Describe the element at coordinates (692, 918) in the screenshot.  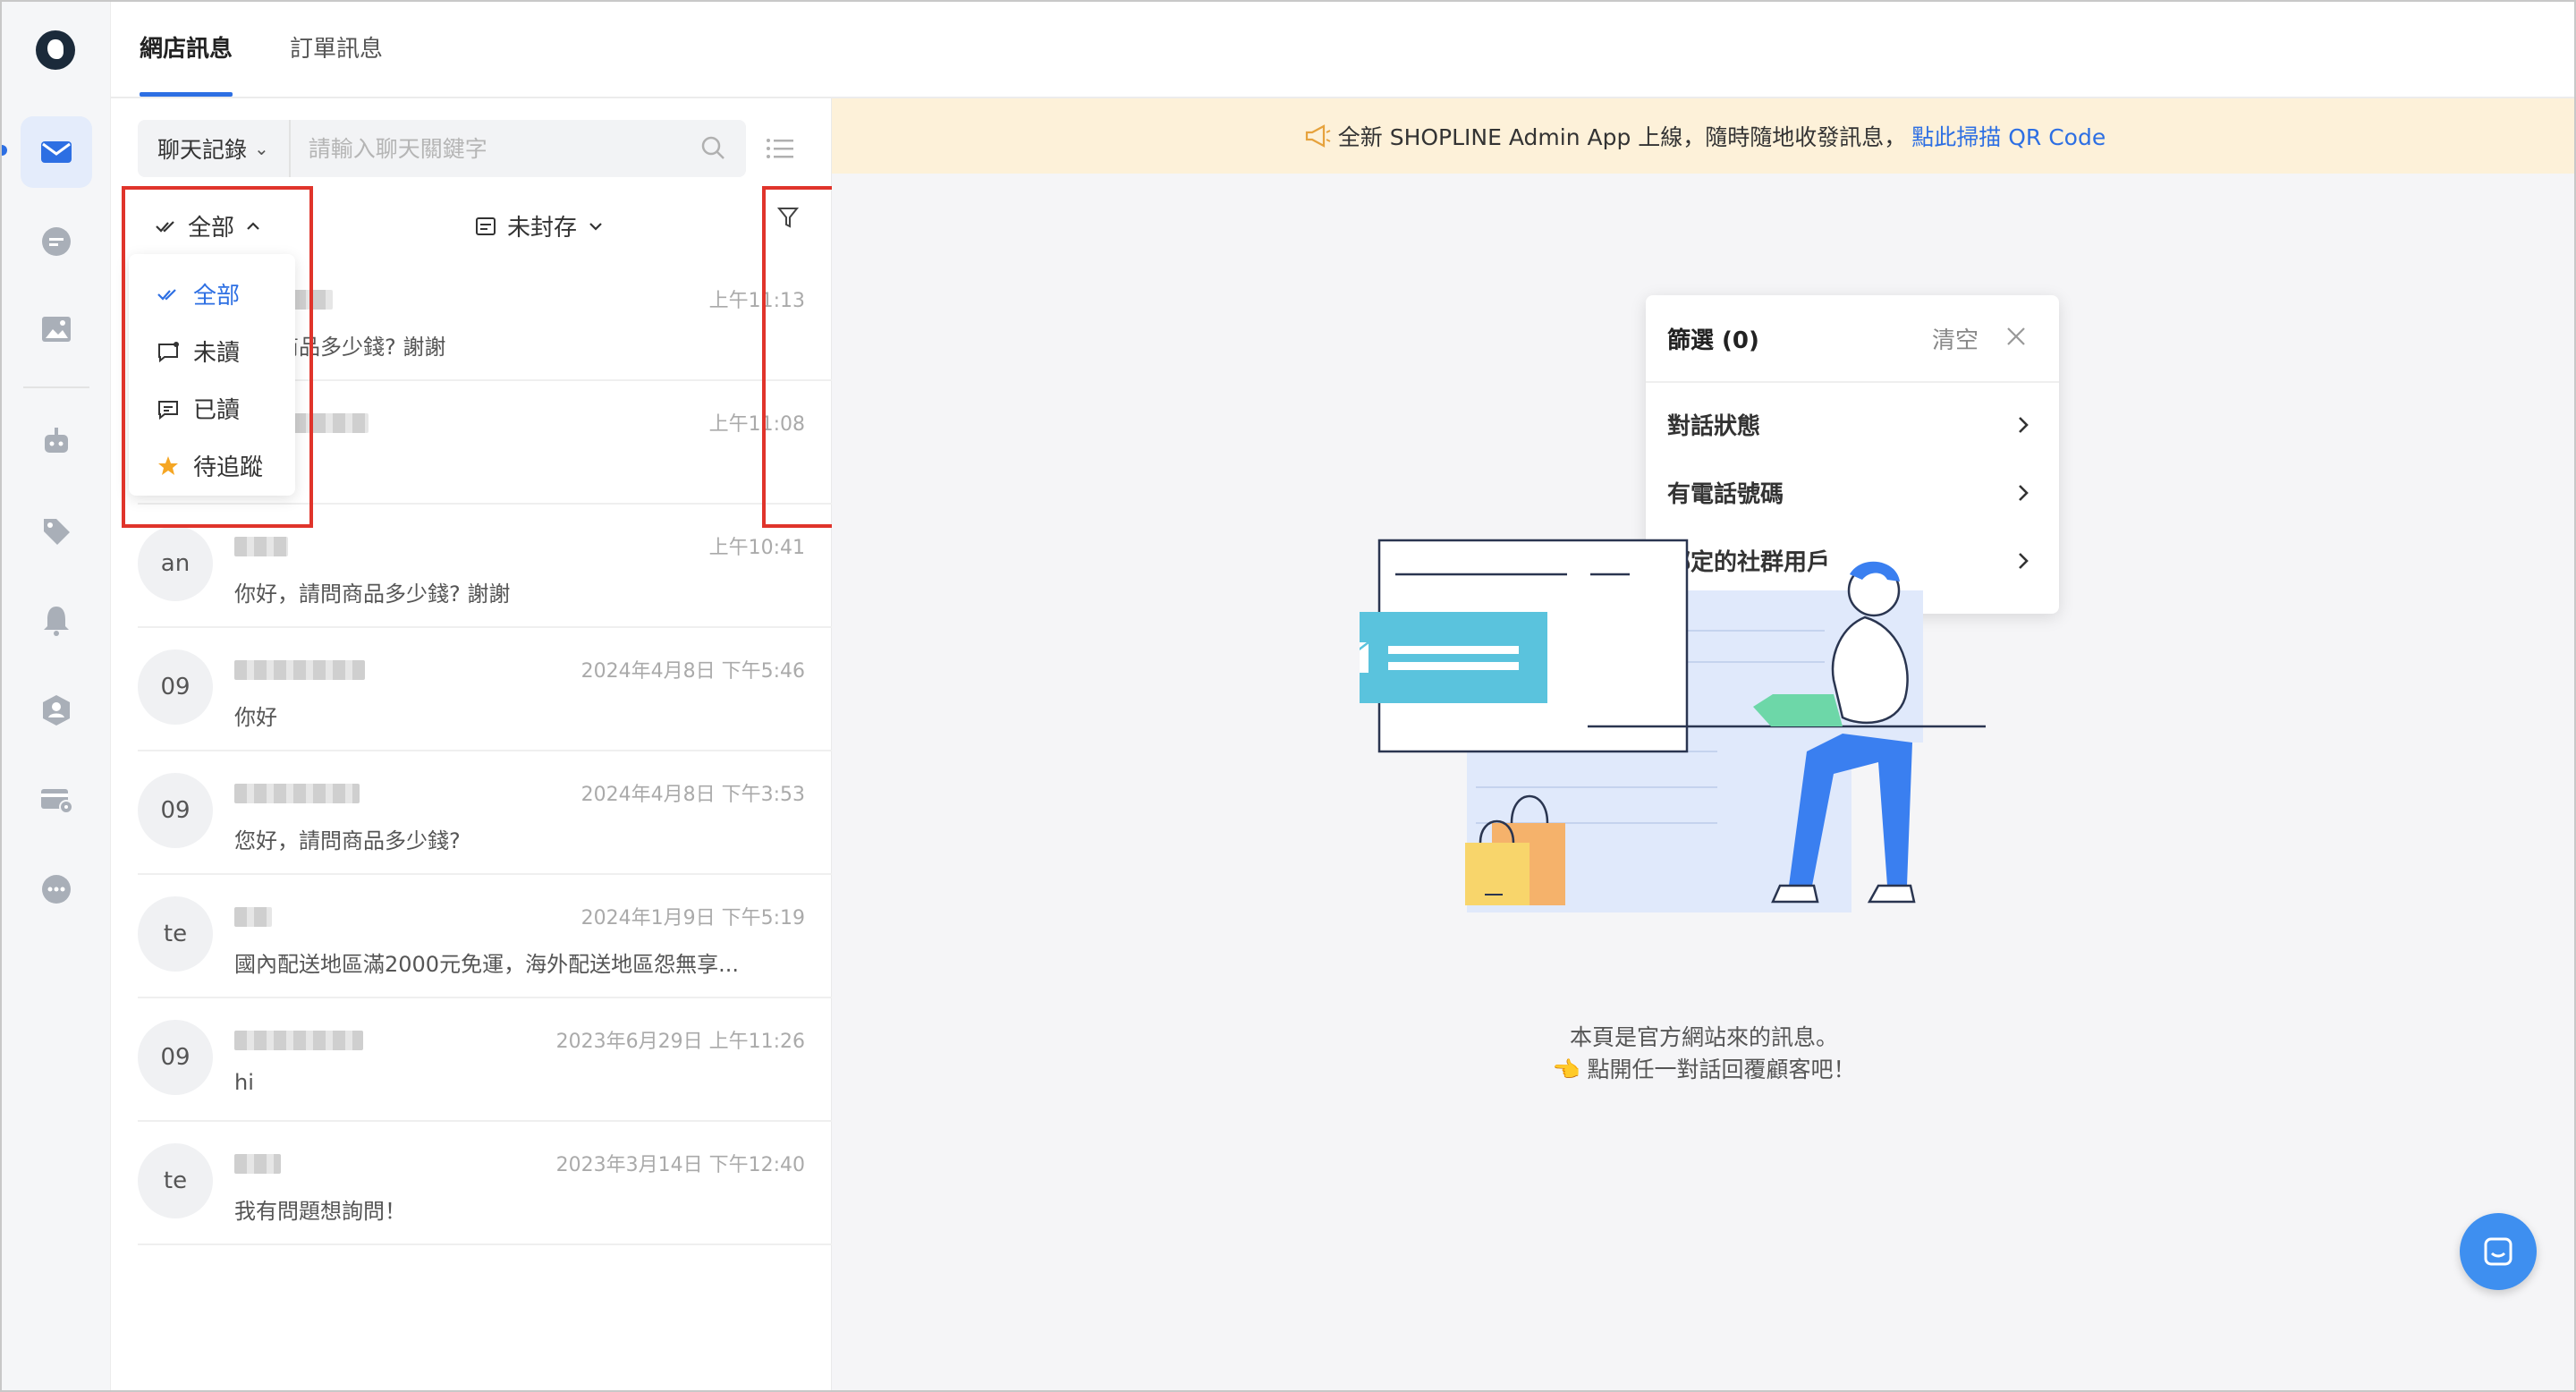
I see `conversation-time: 2024年1月9日 下午5:19` at that location.